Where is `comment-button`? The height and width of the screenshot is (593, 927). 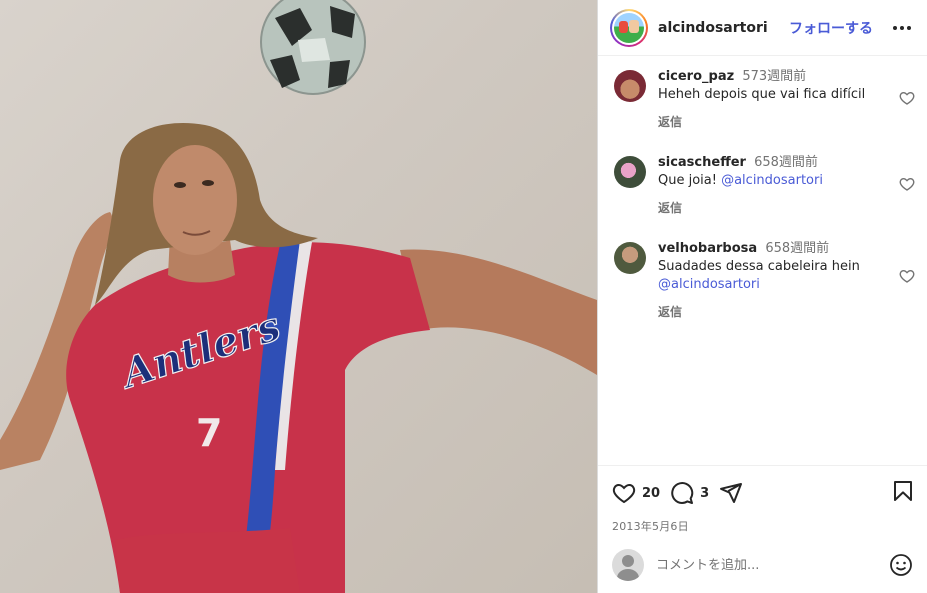 comment-button is located at coordinates (682, 493).